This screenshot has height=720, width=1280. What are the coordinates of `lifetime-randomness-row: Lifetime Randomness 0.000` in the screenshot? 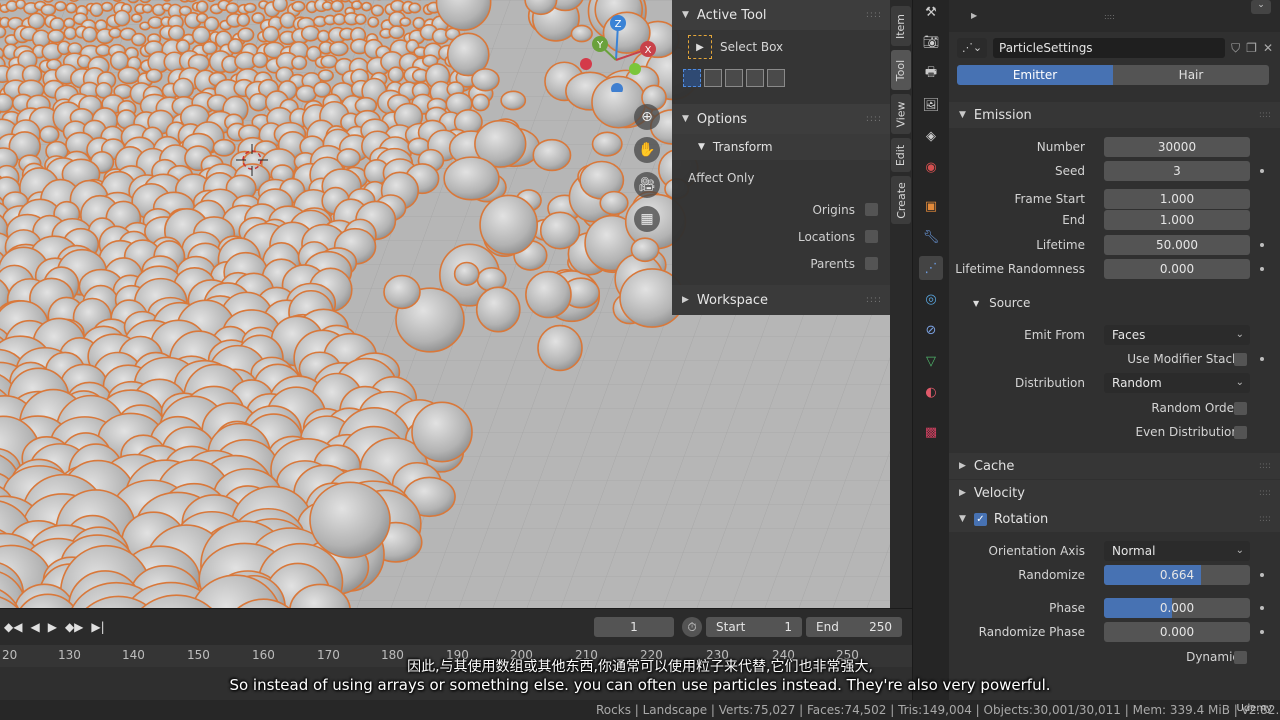 It's located at (1114, 269).